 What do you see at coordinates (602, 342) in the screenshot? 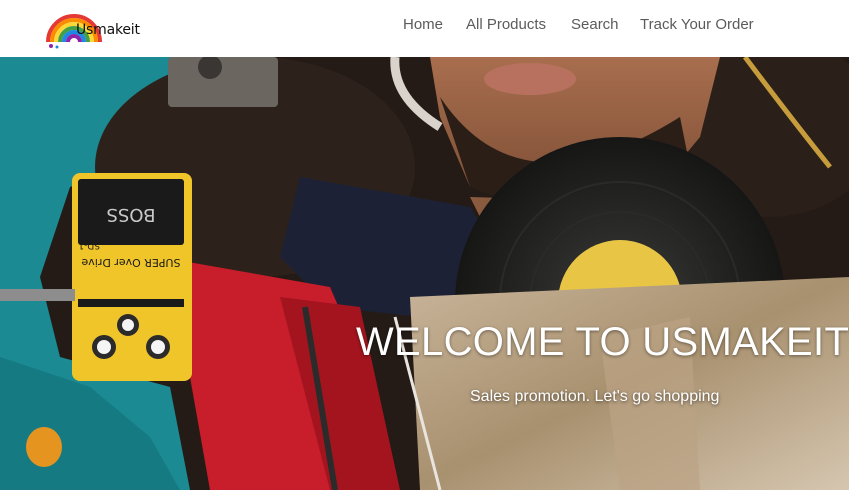
I see `hero-title: WELCOME TO USMAKEIT` at bounding box center [602, 342].